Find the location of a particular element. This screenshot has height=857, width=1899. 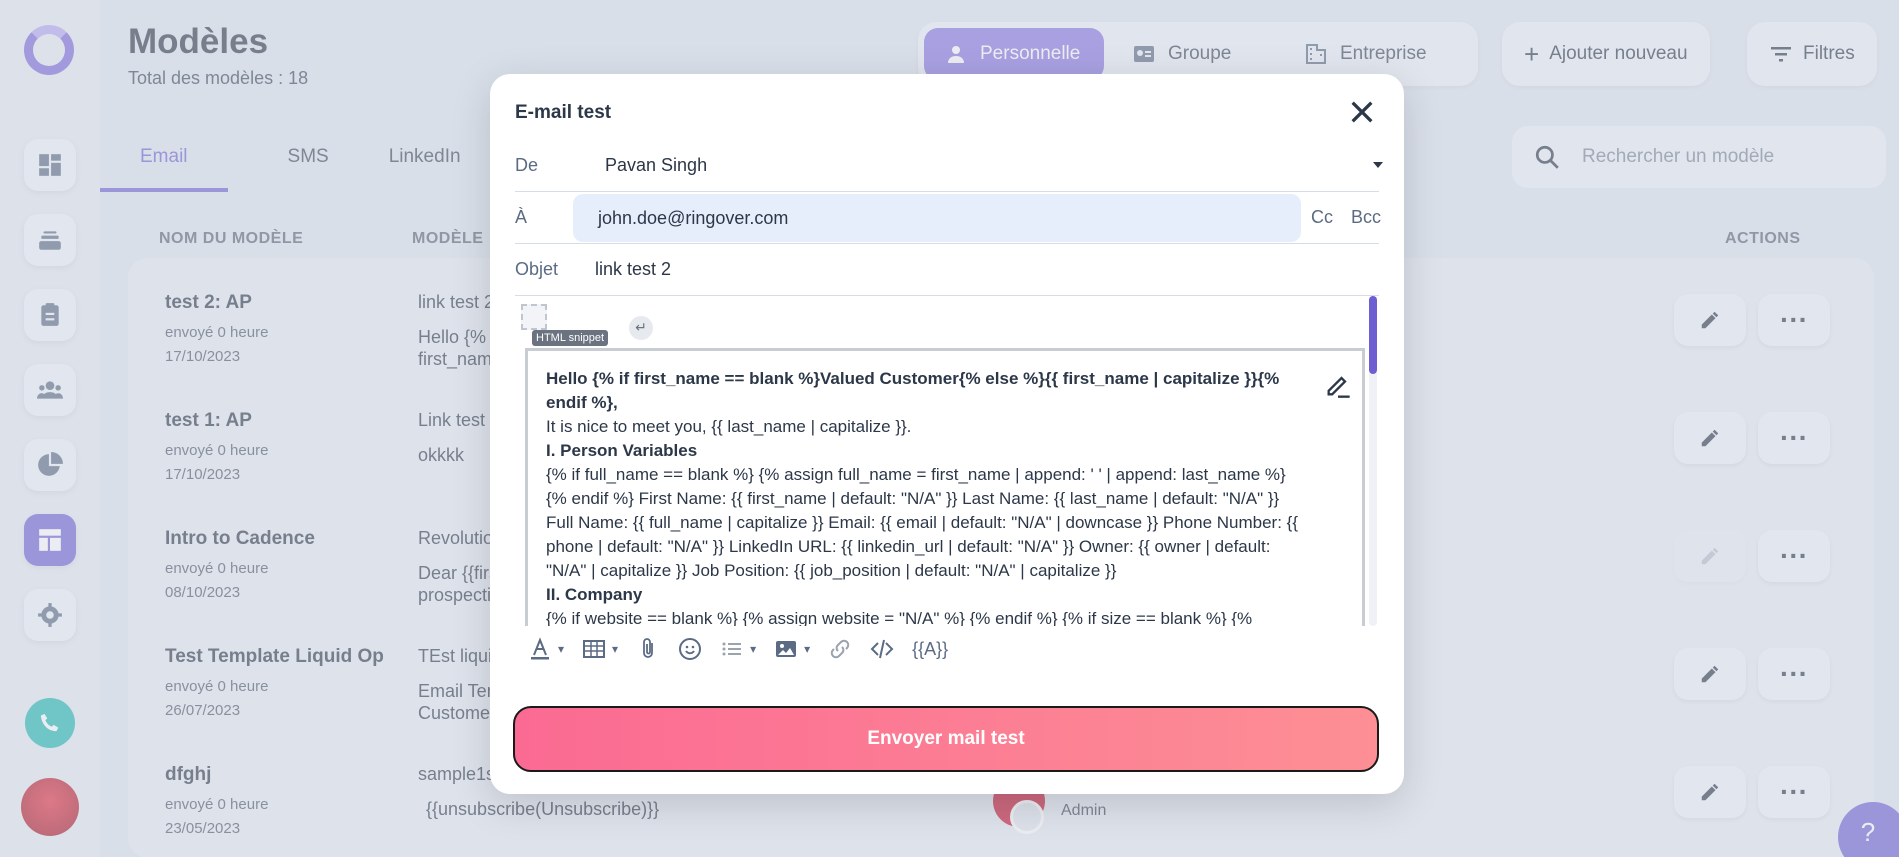

editor-scrollbar-thumb is located at coordinates (1373, 335).